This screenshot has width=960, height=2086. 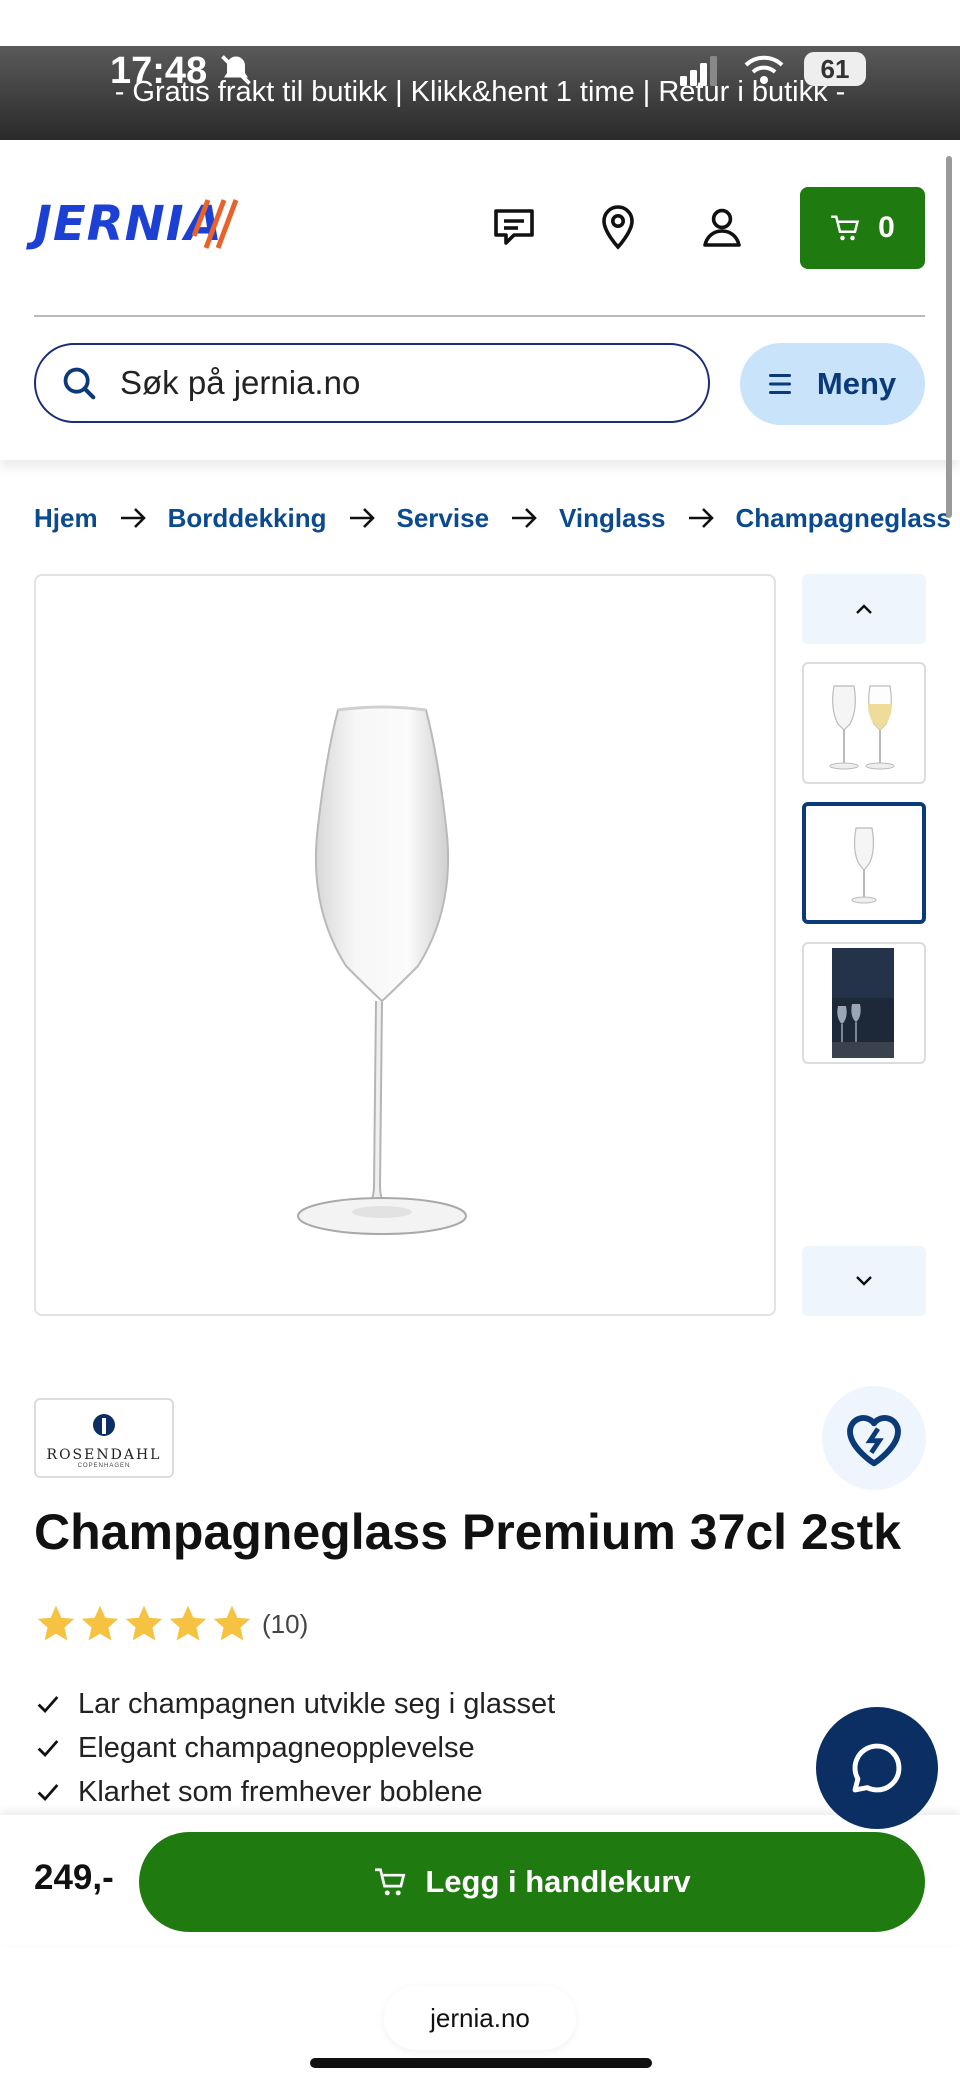 What do you see at coordinates (612, 518) in the screenshot?
I see `breadcrumb-vinglass: Vinglass` at bounding box center [612, 518].